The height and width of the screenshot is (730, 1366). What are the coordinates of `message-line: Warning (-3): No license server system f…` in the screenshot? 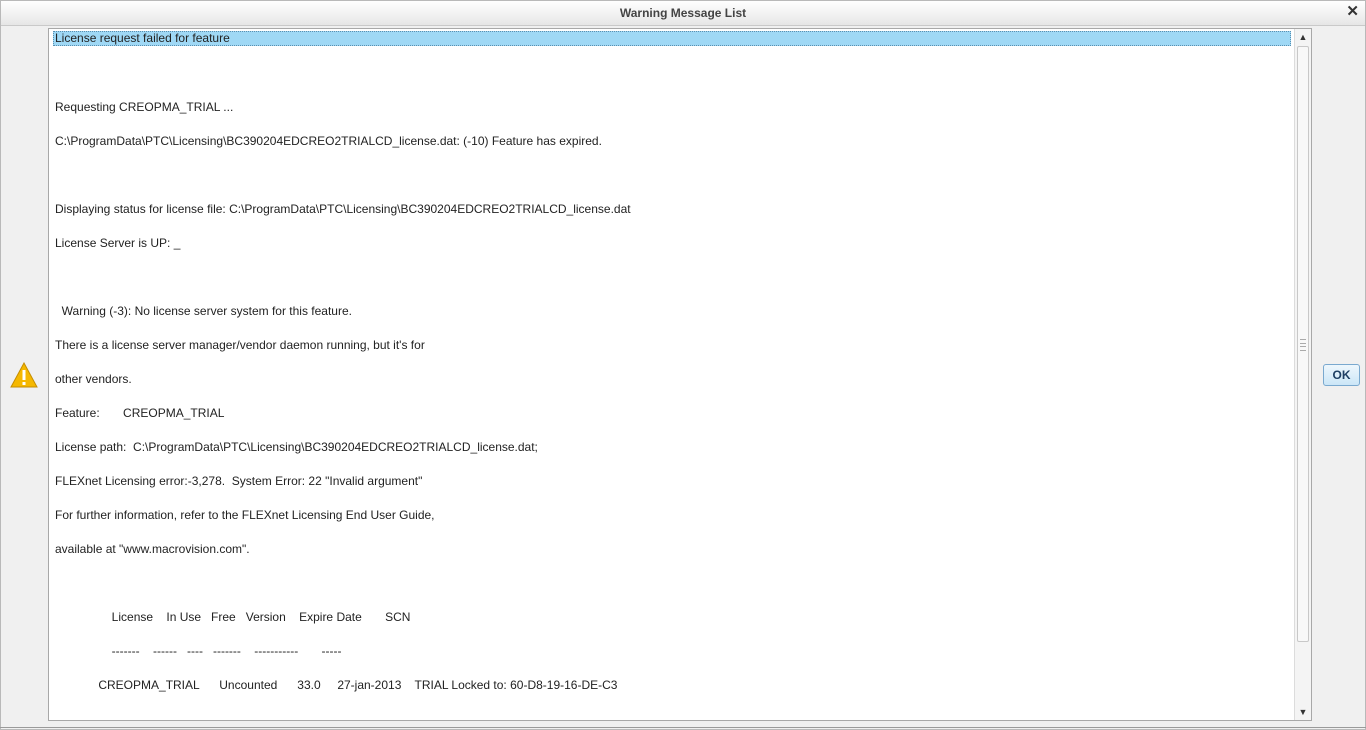 It's located at (203, 311).